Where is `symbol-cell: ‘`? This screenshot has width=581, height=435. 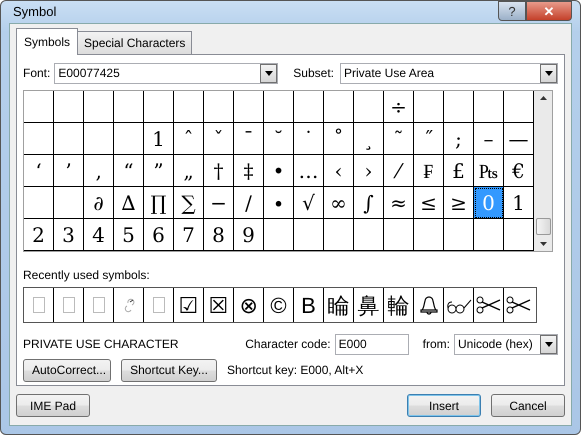 symbol-cell: ‘ is located at coordinates (39, 171).